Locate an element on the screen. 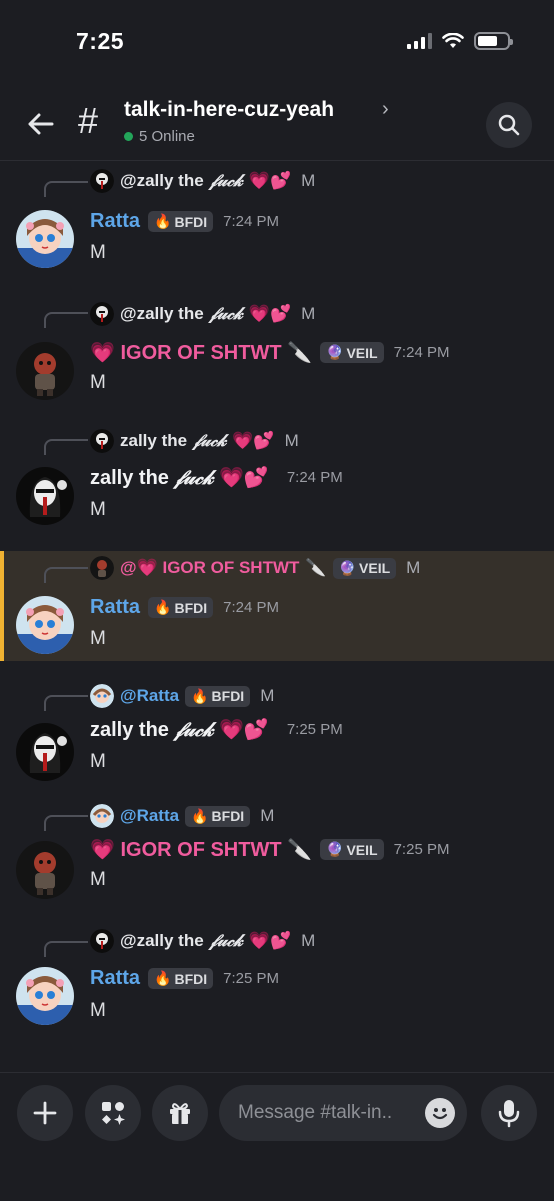 The height and width of the screenshot is (1201, 554). igor-mini-avatar is located at coordinates (102, 568).